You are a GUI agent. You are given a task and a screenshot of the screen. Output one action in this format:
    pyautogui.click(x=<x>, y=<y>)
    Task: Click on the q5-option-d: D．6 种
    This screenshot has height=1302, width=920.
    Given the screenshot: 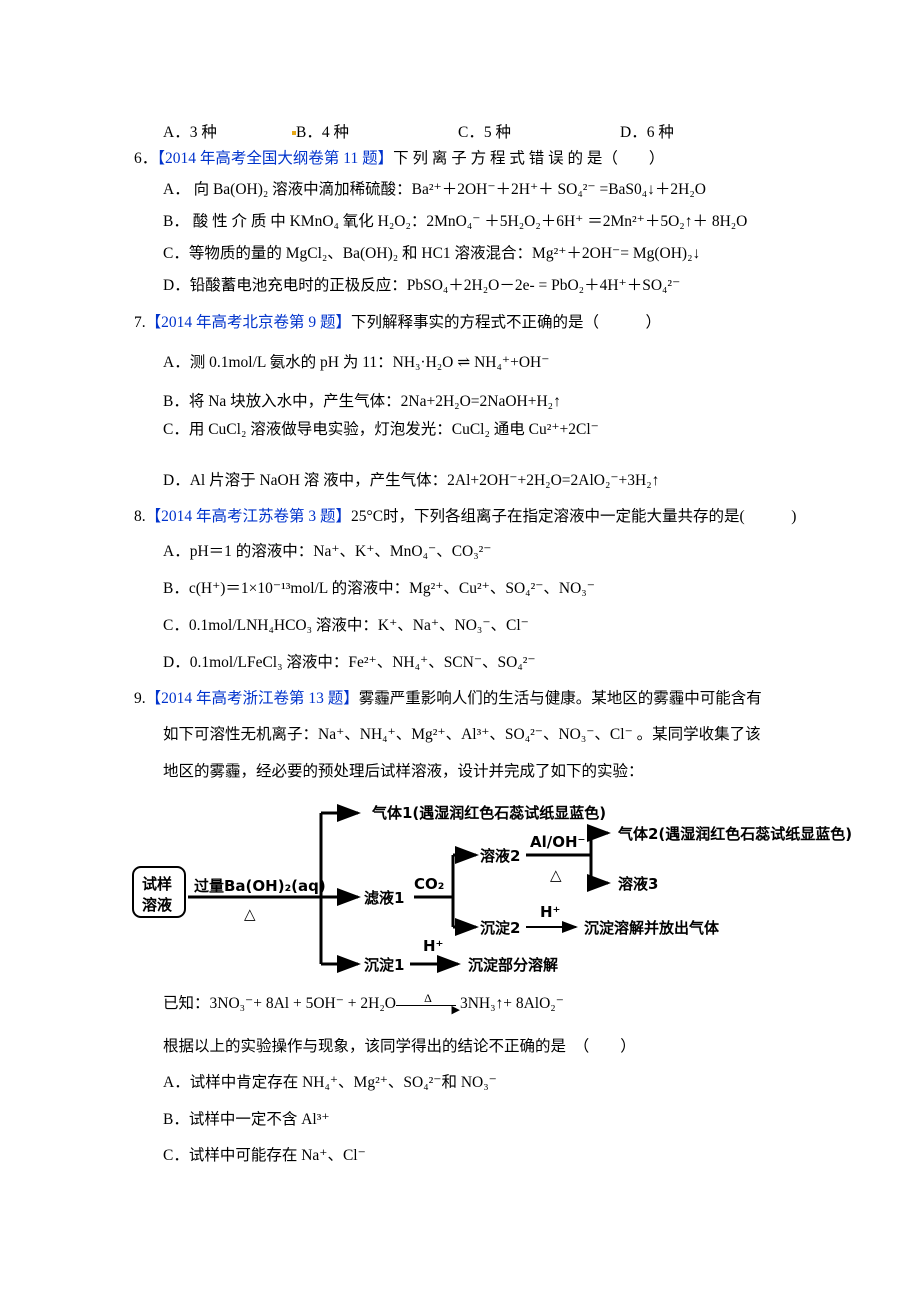 What is the action you would take?
    pyautogui.click(x=647, y=132)
    